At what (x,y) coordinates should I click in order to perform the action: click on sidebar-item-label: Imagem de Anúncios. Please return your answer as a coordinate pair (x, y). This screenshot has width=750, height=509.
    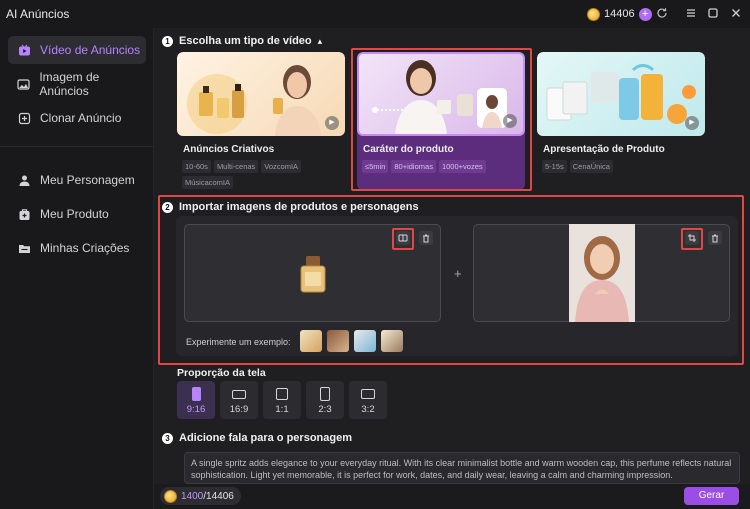
    Looking at the image, I should click on (69, 84).